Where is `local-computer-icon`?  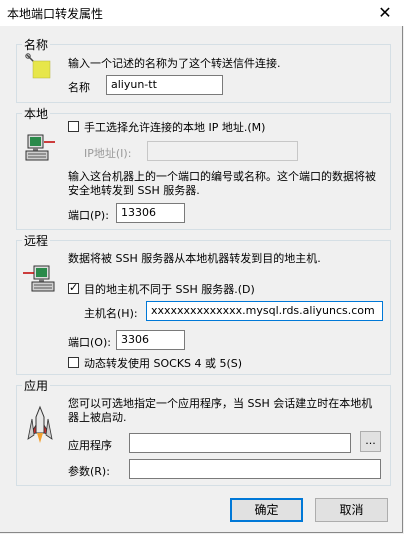
local-computer-icon is located at coordinates (40, 149).